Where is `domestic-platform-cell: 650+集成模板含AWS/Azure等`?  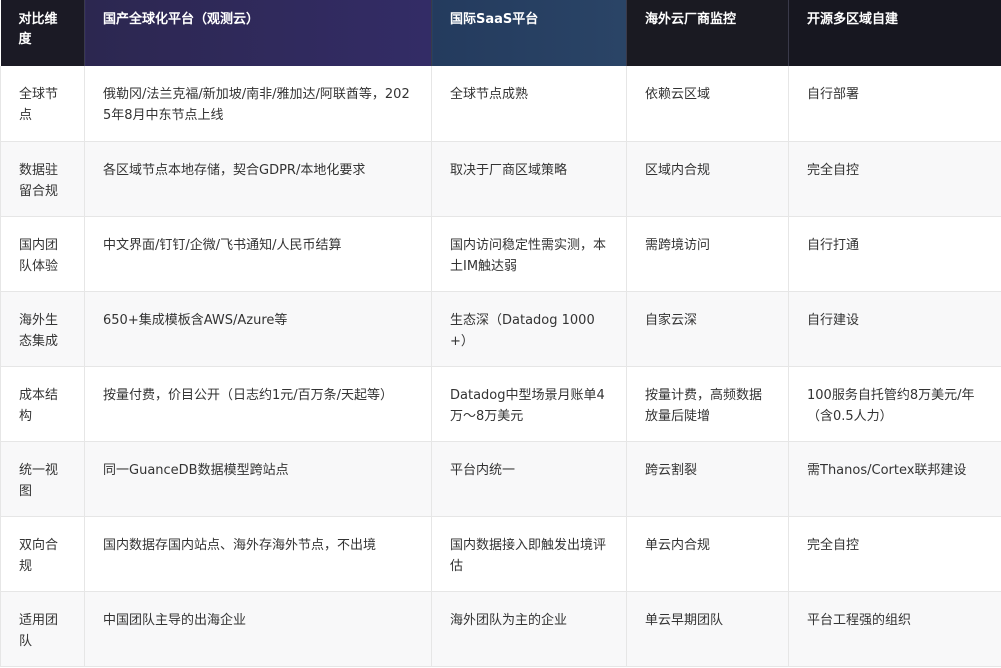
domestic-platform-cell: 650+集成模板含AWS/Azure等 is located at coordinates (258, 329).